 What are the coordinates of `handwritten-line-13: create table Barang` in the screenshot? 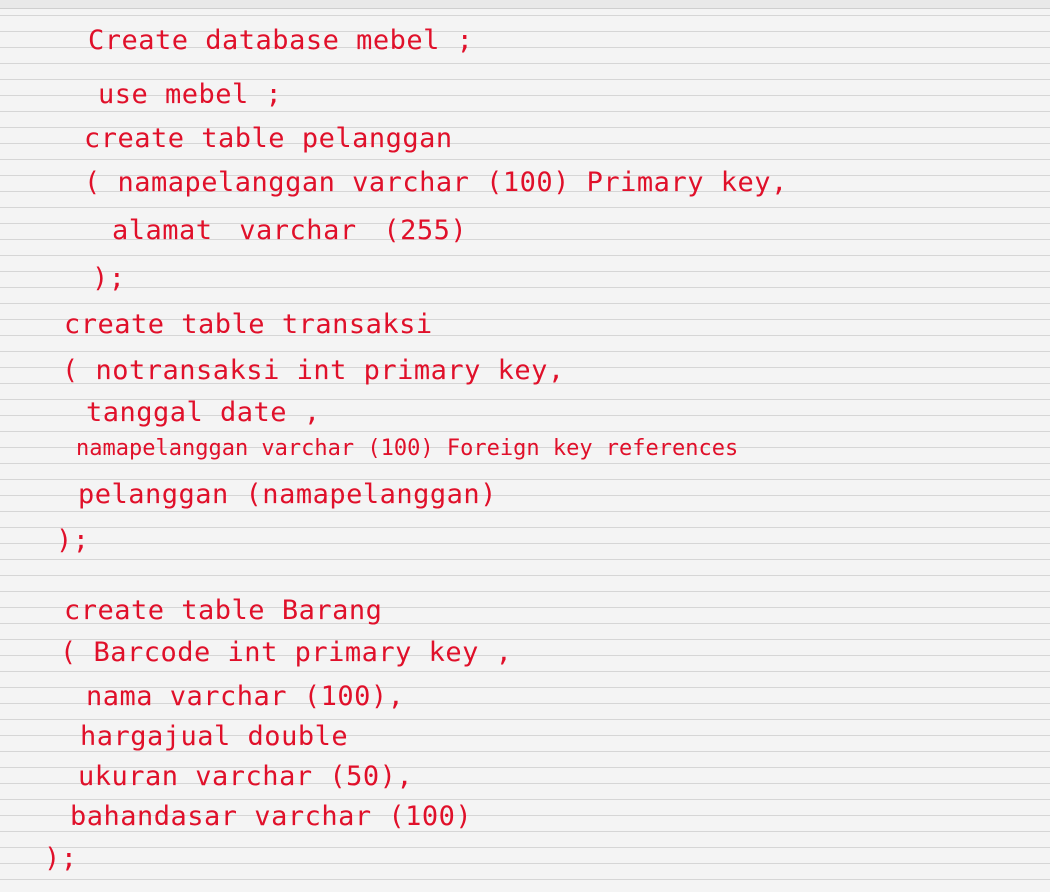 It's located at (223, 610).